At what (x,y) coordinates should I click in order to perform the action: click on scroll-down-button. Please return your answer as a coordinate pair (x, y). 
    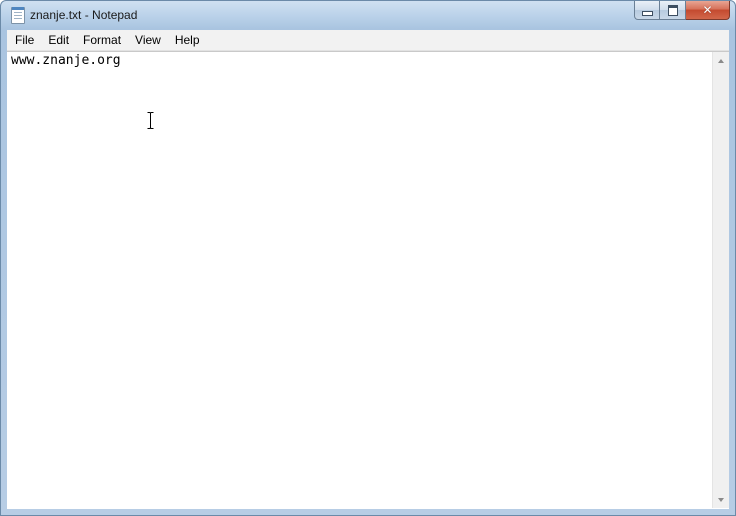
    Looking at the image, I should click on (721, 499).